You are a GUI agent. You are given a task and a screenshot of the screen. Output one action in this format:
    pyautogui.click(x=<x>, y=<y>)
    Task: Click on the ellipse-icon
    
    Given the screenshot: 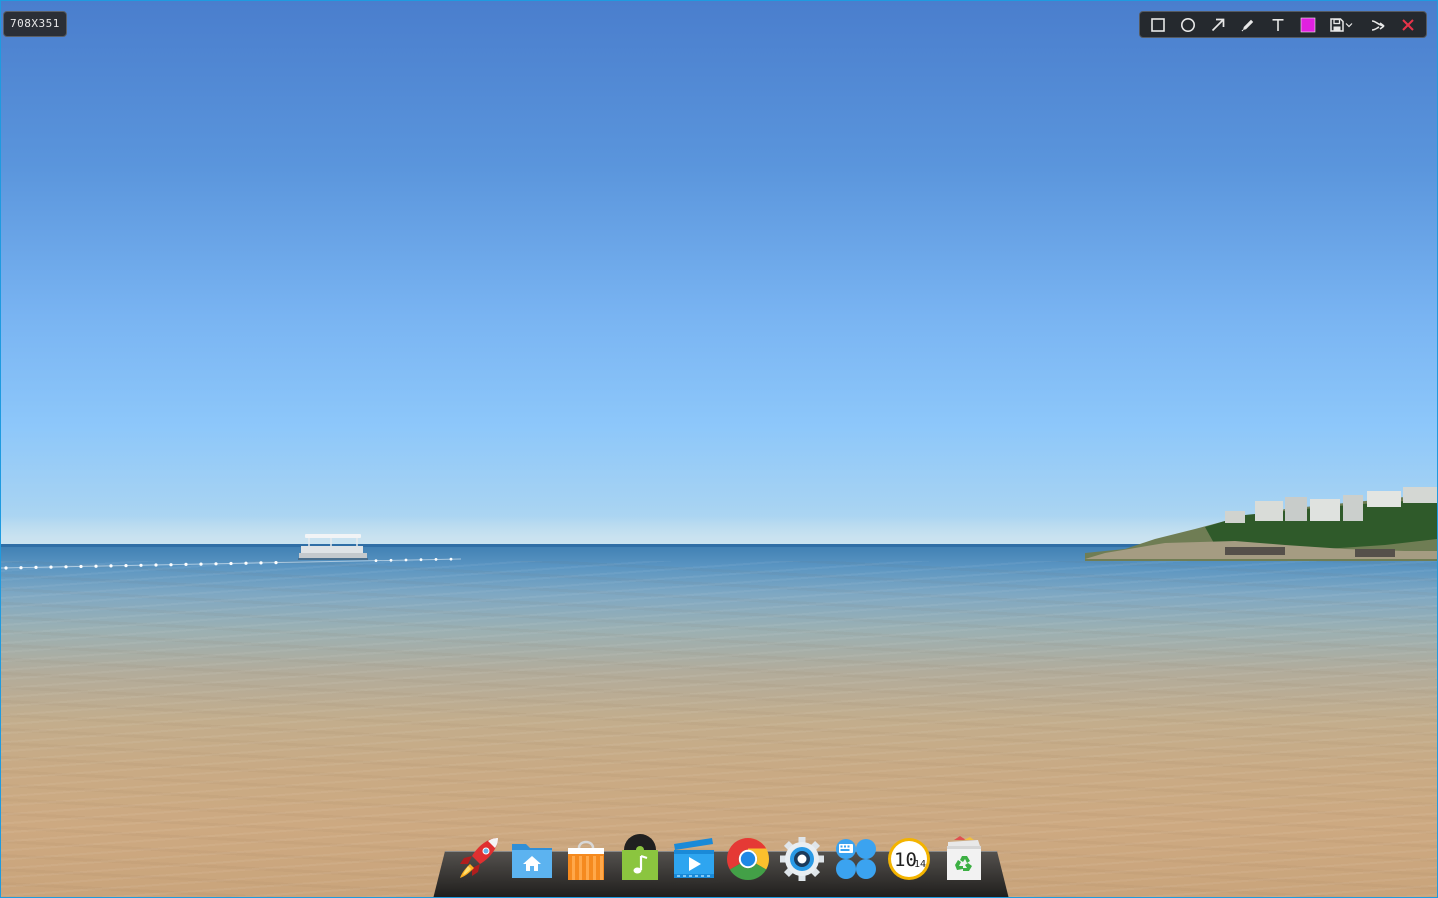 What is the action you would take?
    pyautogui.click(x=1188, y=25)
    